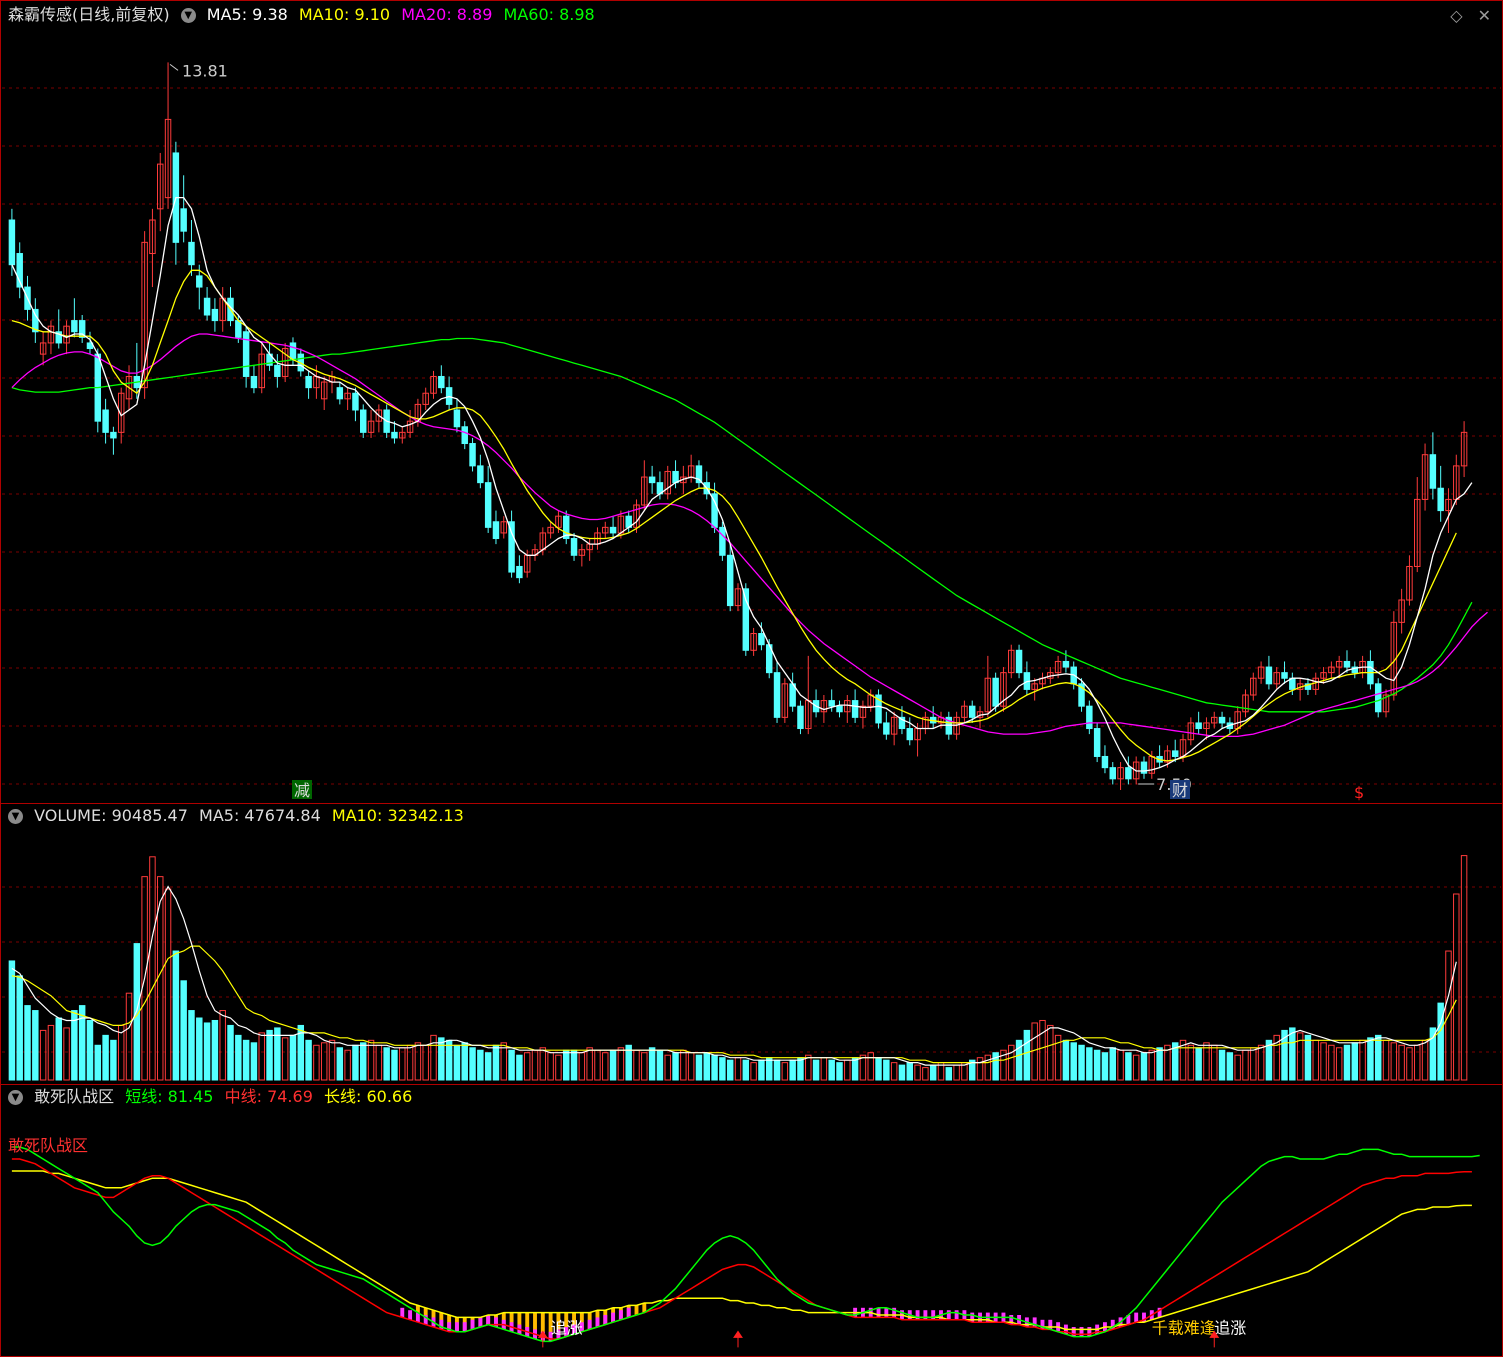 The width and height of the screenshot is (1503, 1357). What do you see at coordinates (542, 1339) in the screenshot?
I see `up-arrow-icon` at bounding box center [542, 1339].